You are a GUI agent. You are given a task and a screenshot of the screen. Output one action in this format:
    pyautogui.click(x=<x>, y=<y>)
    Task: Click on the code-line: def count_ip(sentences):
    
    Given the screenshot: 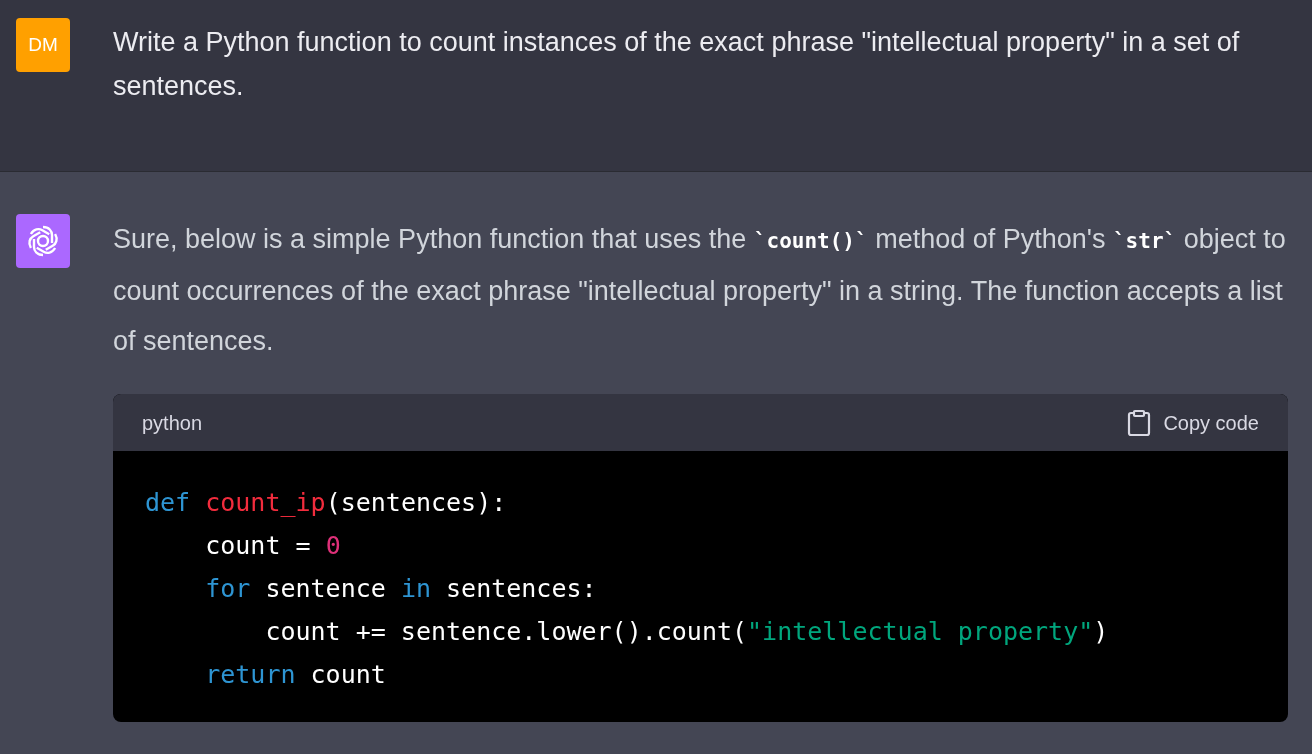 What is the action you would take?
    pyautogui.click(x=326, y=503)
    